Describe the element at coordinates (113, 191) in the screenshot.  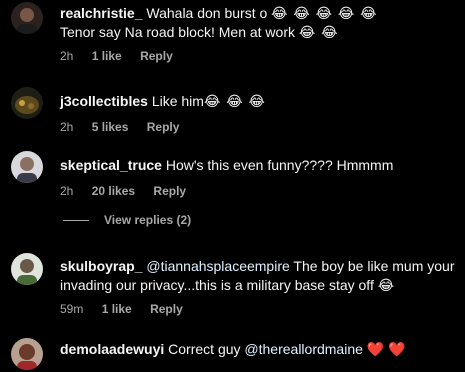
I see `likes-count: 20 likes` at that location.